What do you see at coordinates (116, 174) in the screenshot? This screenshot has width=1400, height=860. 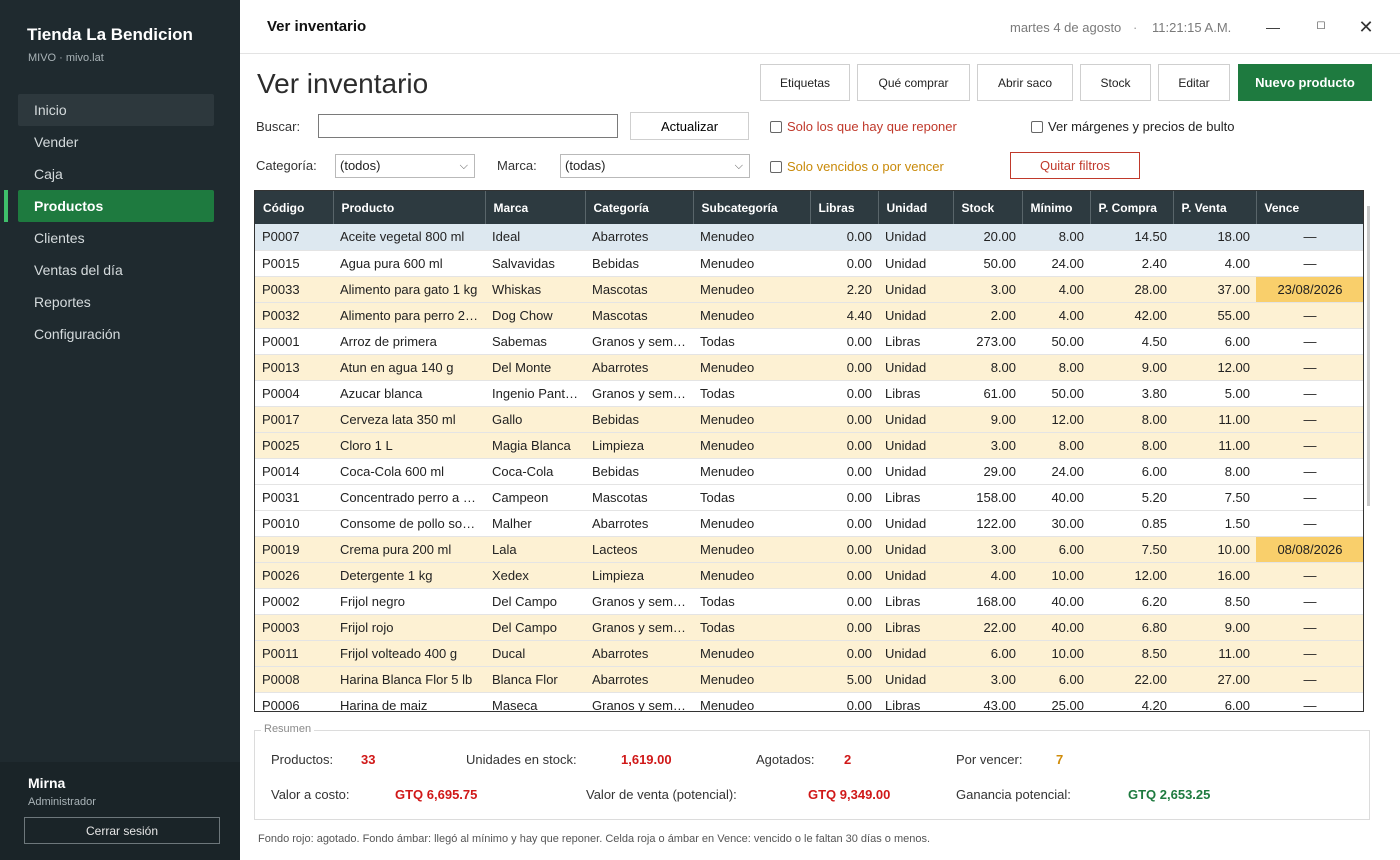 I see `sidebar-item-caja: Caja` at bounding box center [116, 174].